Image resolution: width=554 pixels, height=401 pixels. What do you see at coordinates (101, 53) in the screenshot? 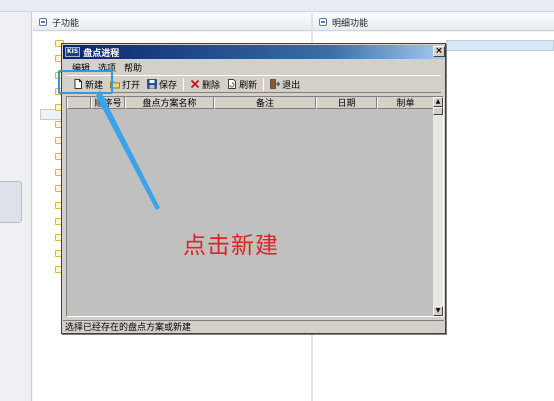
I see `dialog-title: 盘点进程` at bounding box center [101, 53].